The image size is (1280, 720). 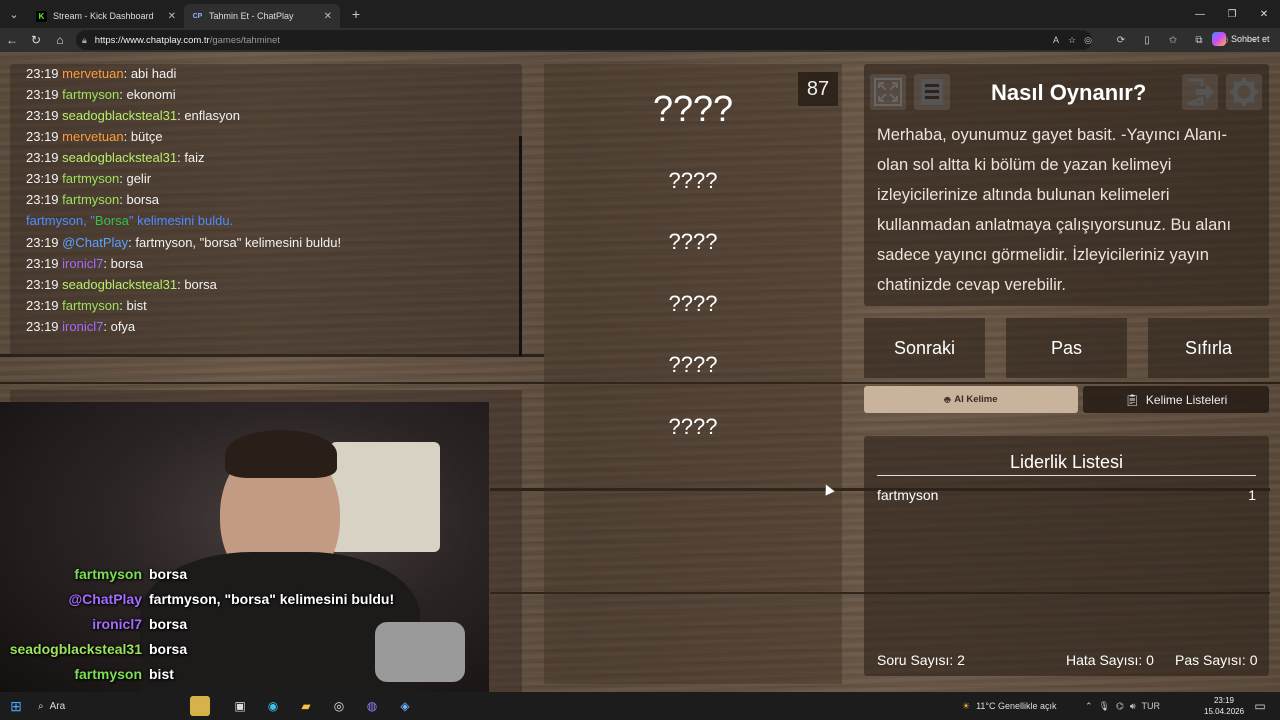 I want to click on chat-message: 23:19 fartmyson: borsa, so click(x=92, y=199).